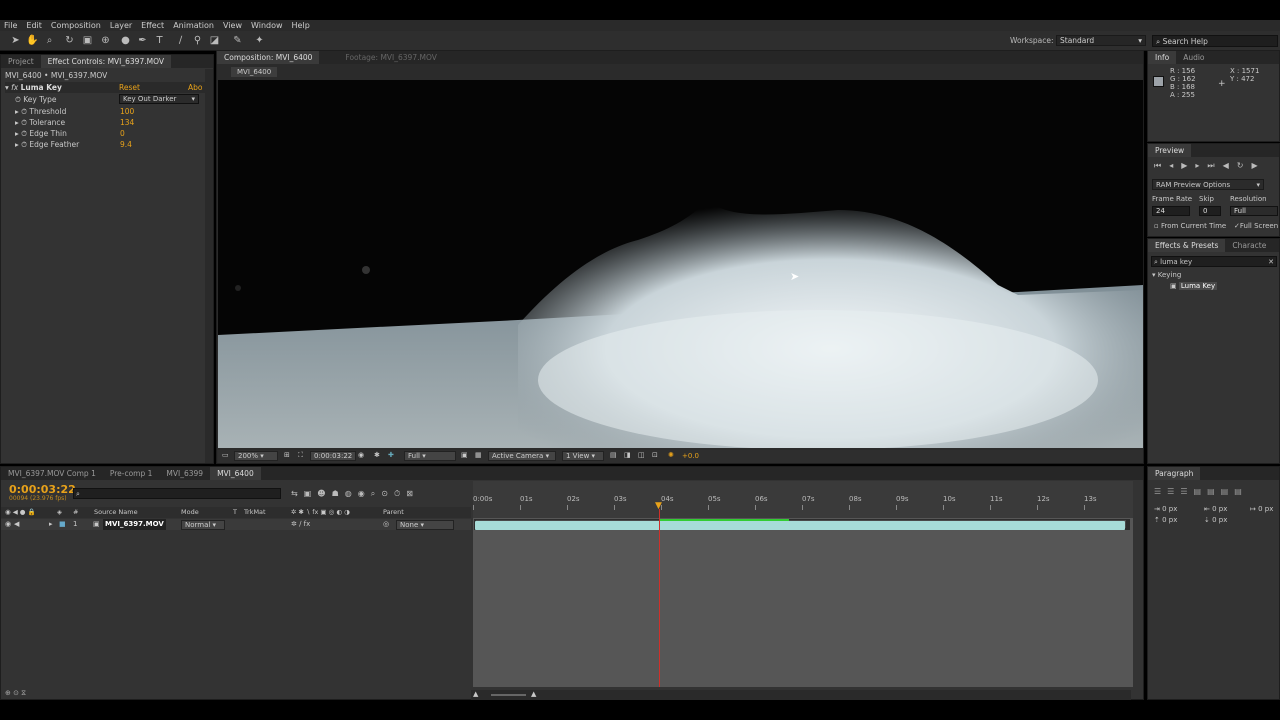 The image size is (1280, 720). Describe the element at coordinates (214, 40) in the screenshot. I see `eraser-tool-icon: ◪` at that location.